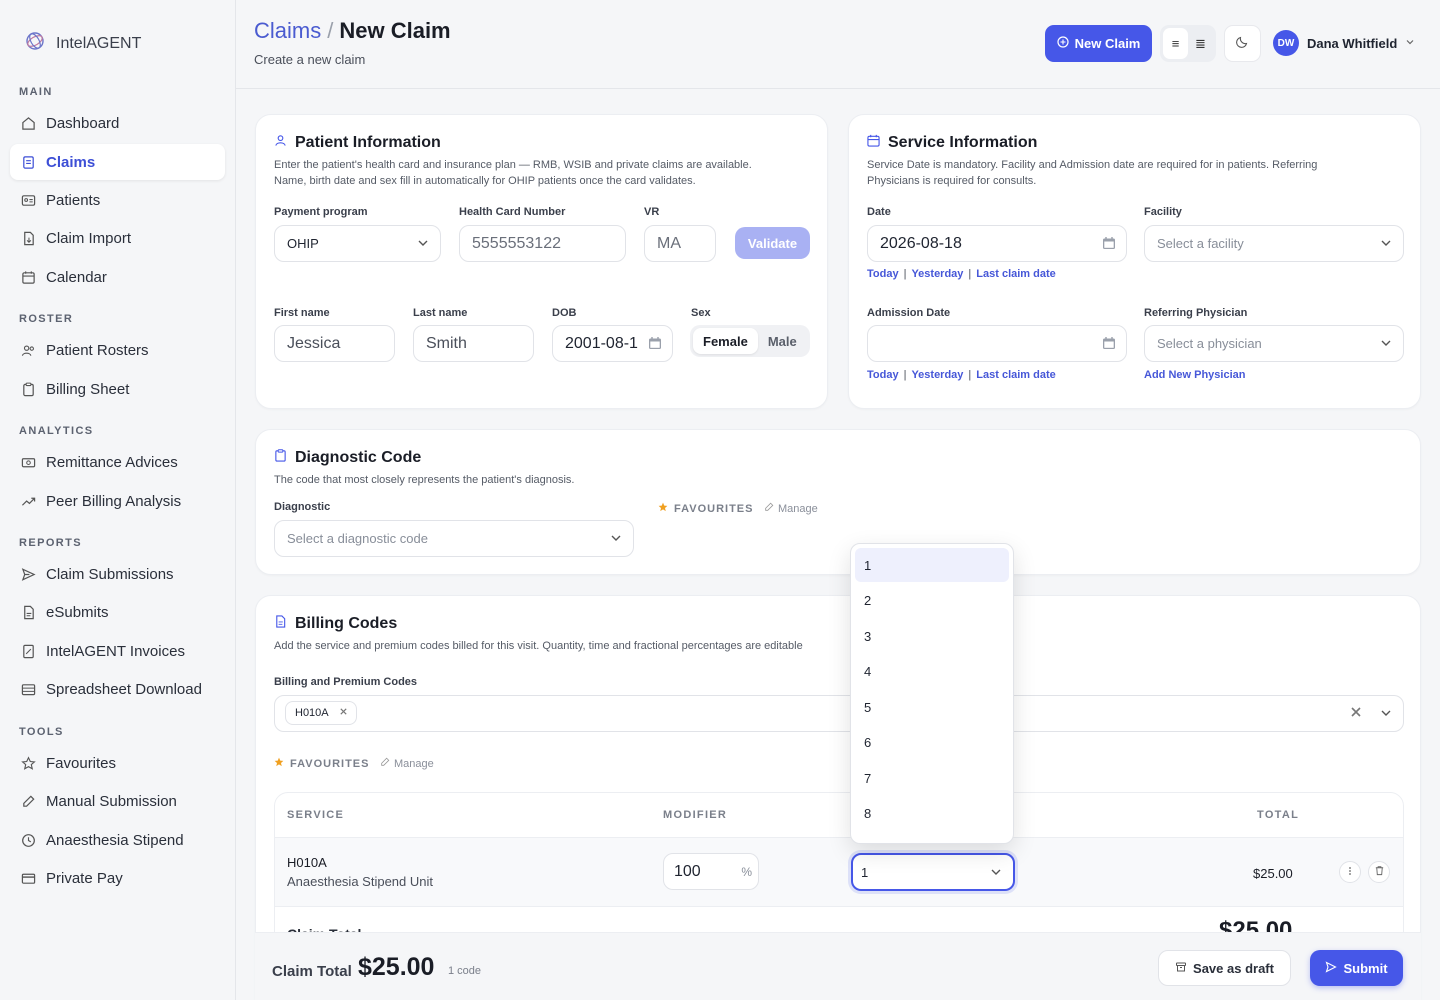 This screenshot has width=1440, height=1000. I want to click on save-draft-button: Save as draft, so click(1224, 968).